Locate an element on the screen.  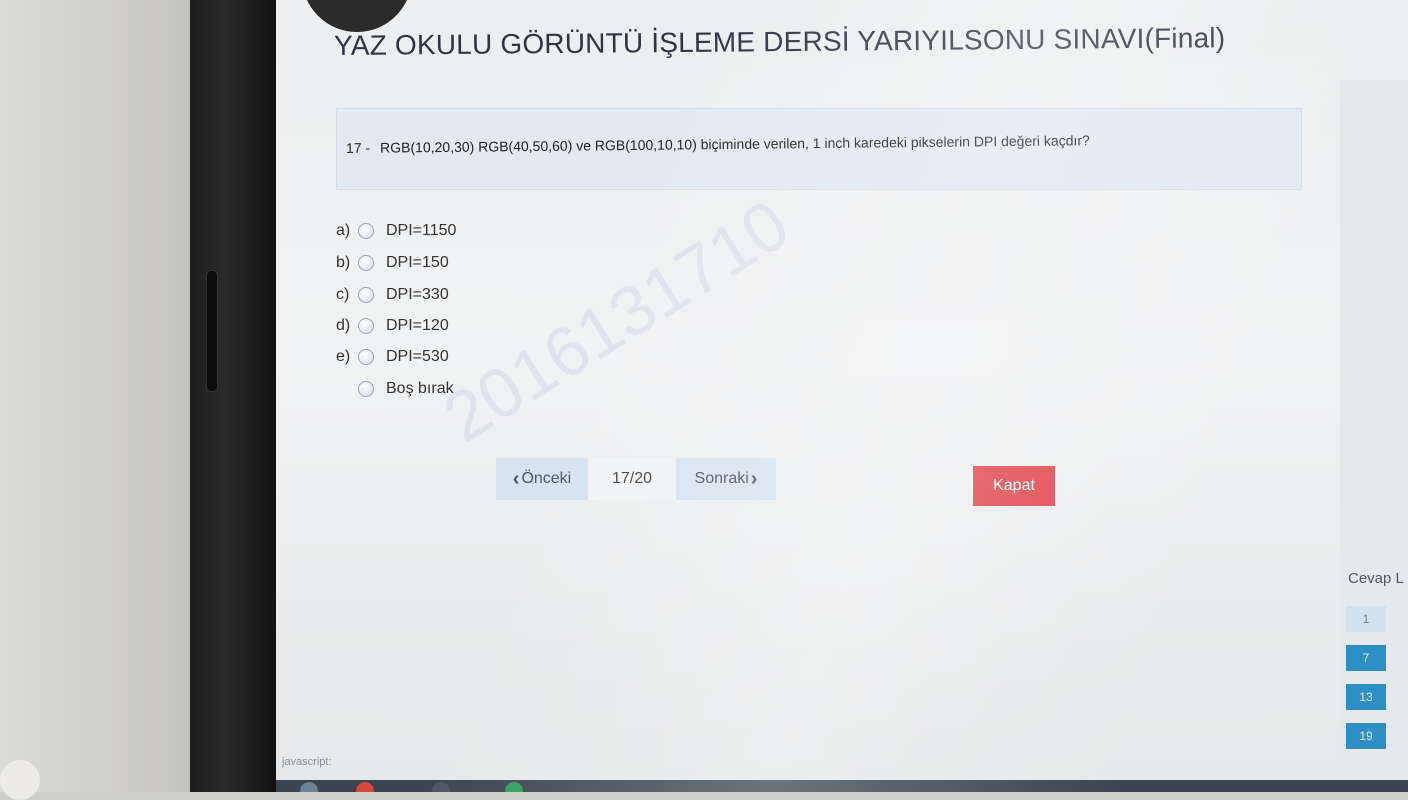
option-label: DPI=1150 is located at coordinates (421, 230).